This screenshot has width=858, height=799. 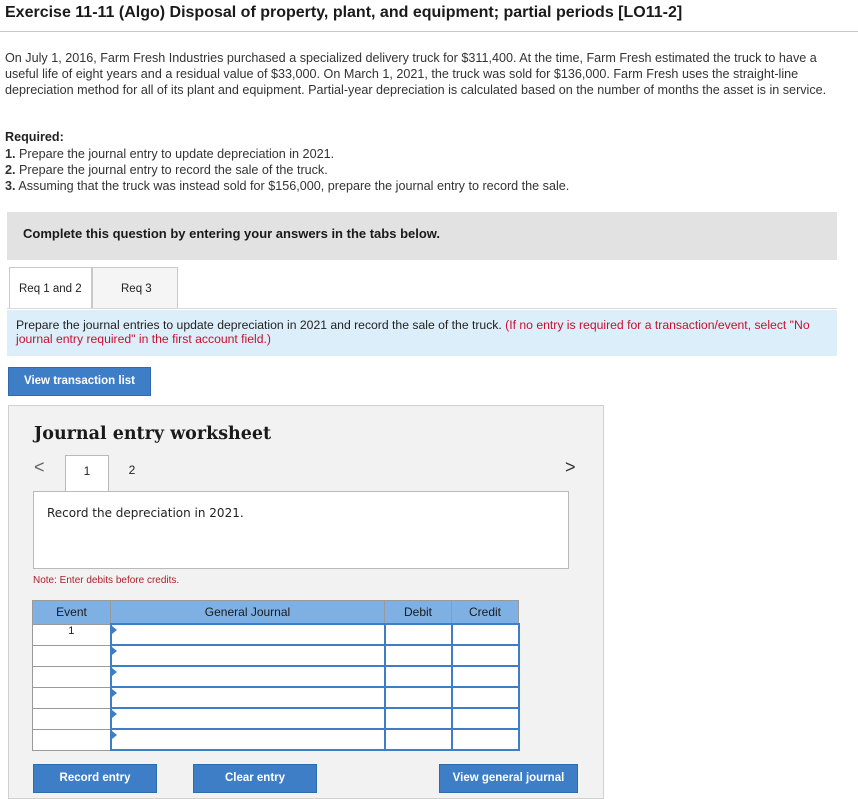 I want to click on tab-req-3: Req 3, so click(x=135, y=288).